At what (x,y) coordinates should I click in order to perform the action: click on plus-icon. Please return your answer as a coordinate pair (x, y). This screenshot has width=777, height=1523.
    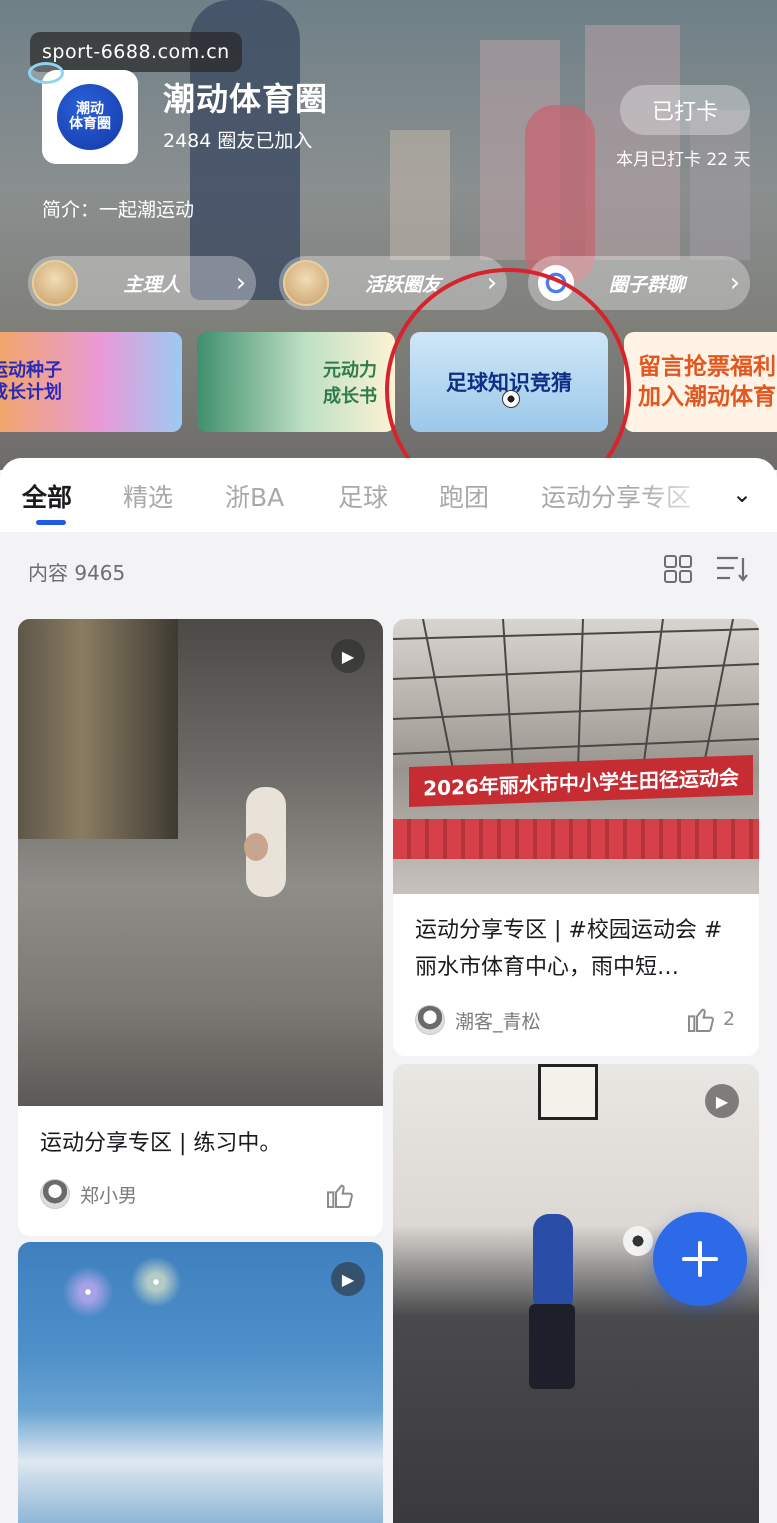
    Looking at the image, I should click on (700, 1259).